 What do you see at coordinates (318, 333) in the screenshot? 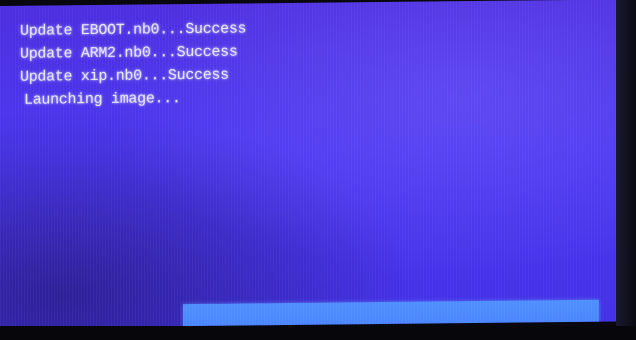
I see `monitor-bezel-bottom` at bounding box center [318, 333].